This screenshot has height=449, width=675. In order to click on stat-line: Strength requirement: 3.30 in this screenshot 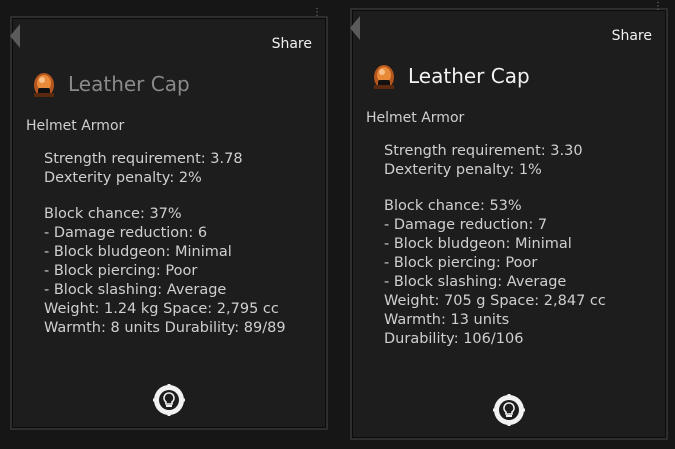, I will do `click(483, 151)`.